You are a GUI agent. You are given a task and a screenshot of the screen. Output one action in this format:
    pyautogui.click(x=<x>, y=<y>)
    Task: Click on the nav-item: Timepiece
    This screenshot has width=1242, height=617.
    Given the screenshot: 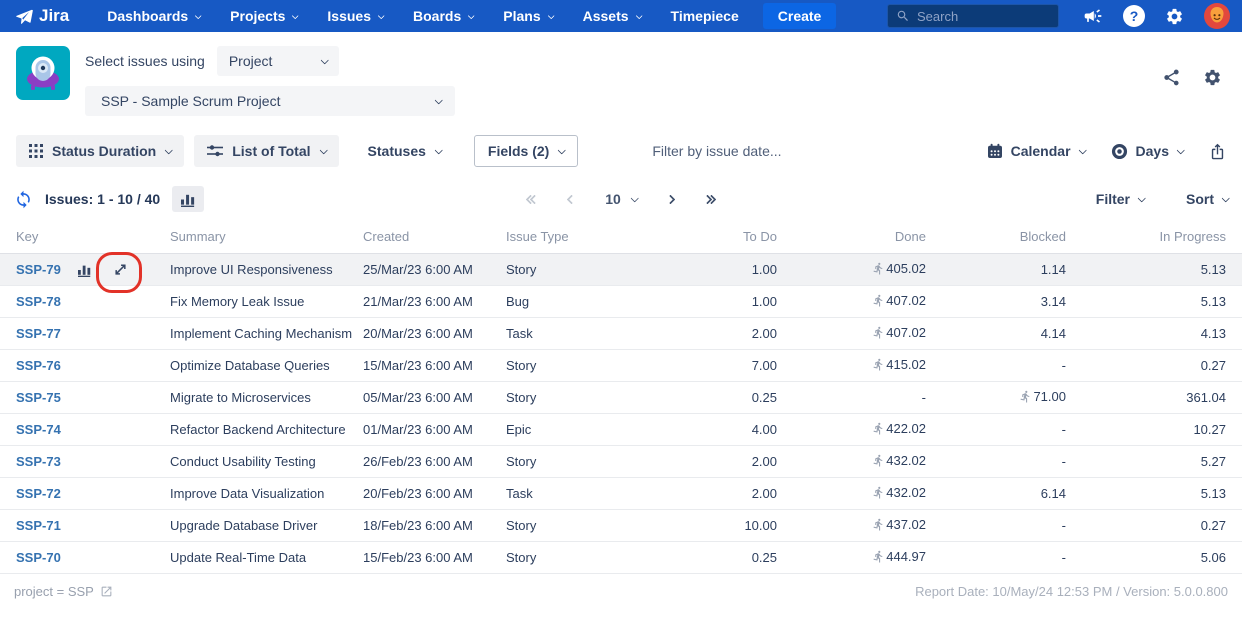 What is the action you would take?
    pyautogui.click(x=705, y=16)
    